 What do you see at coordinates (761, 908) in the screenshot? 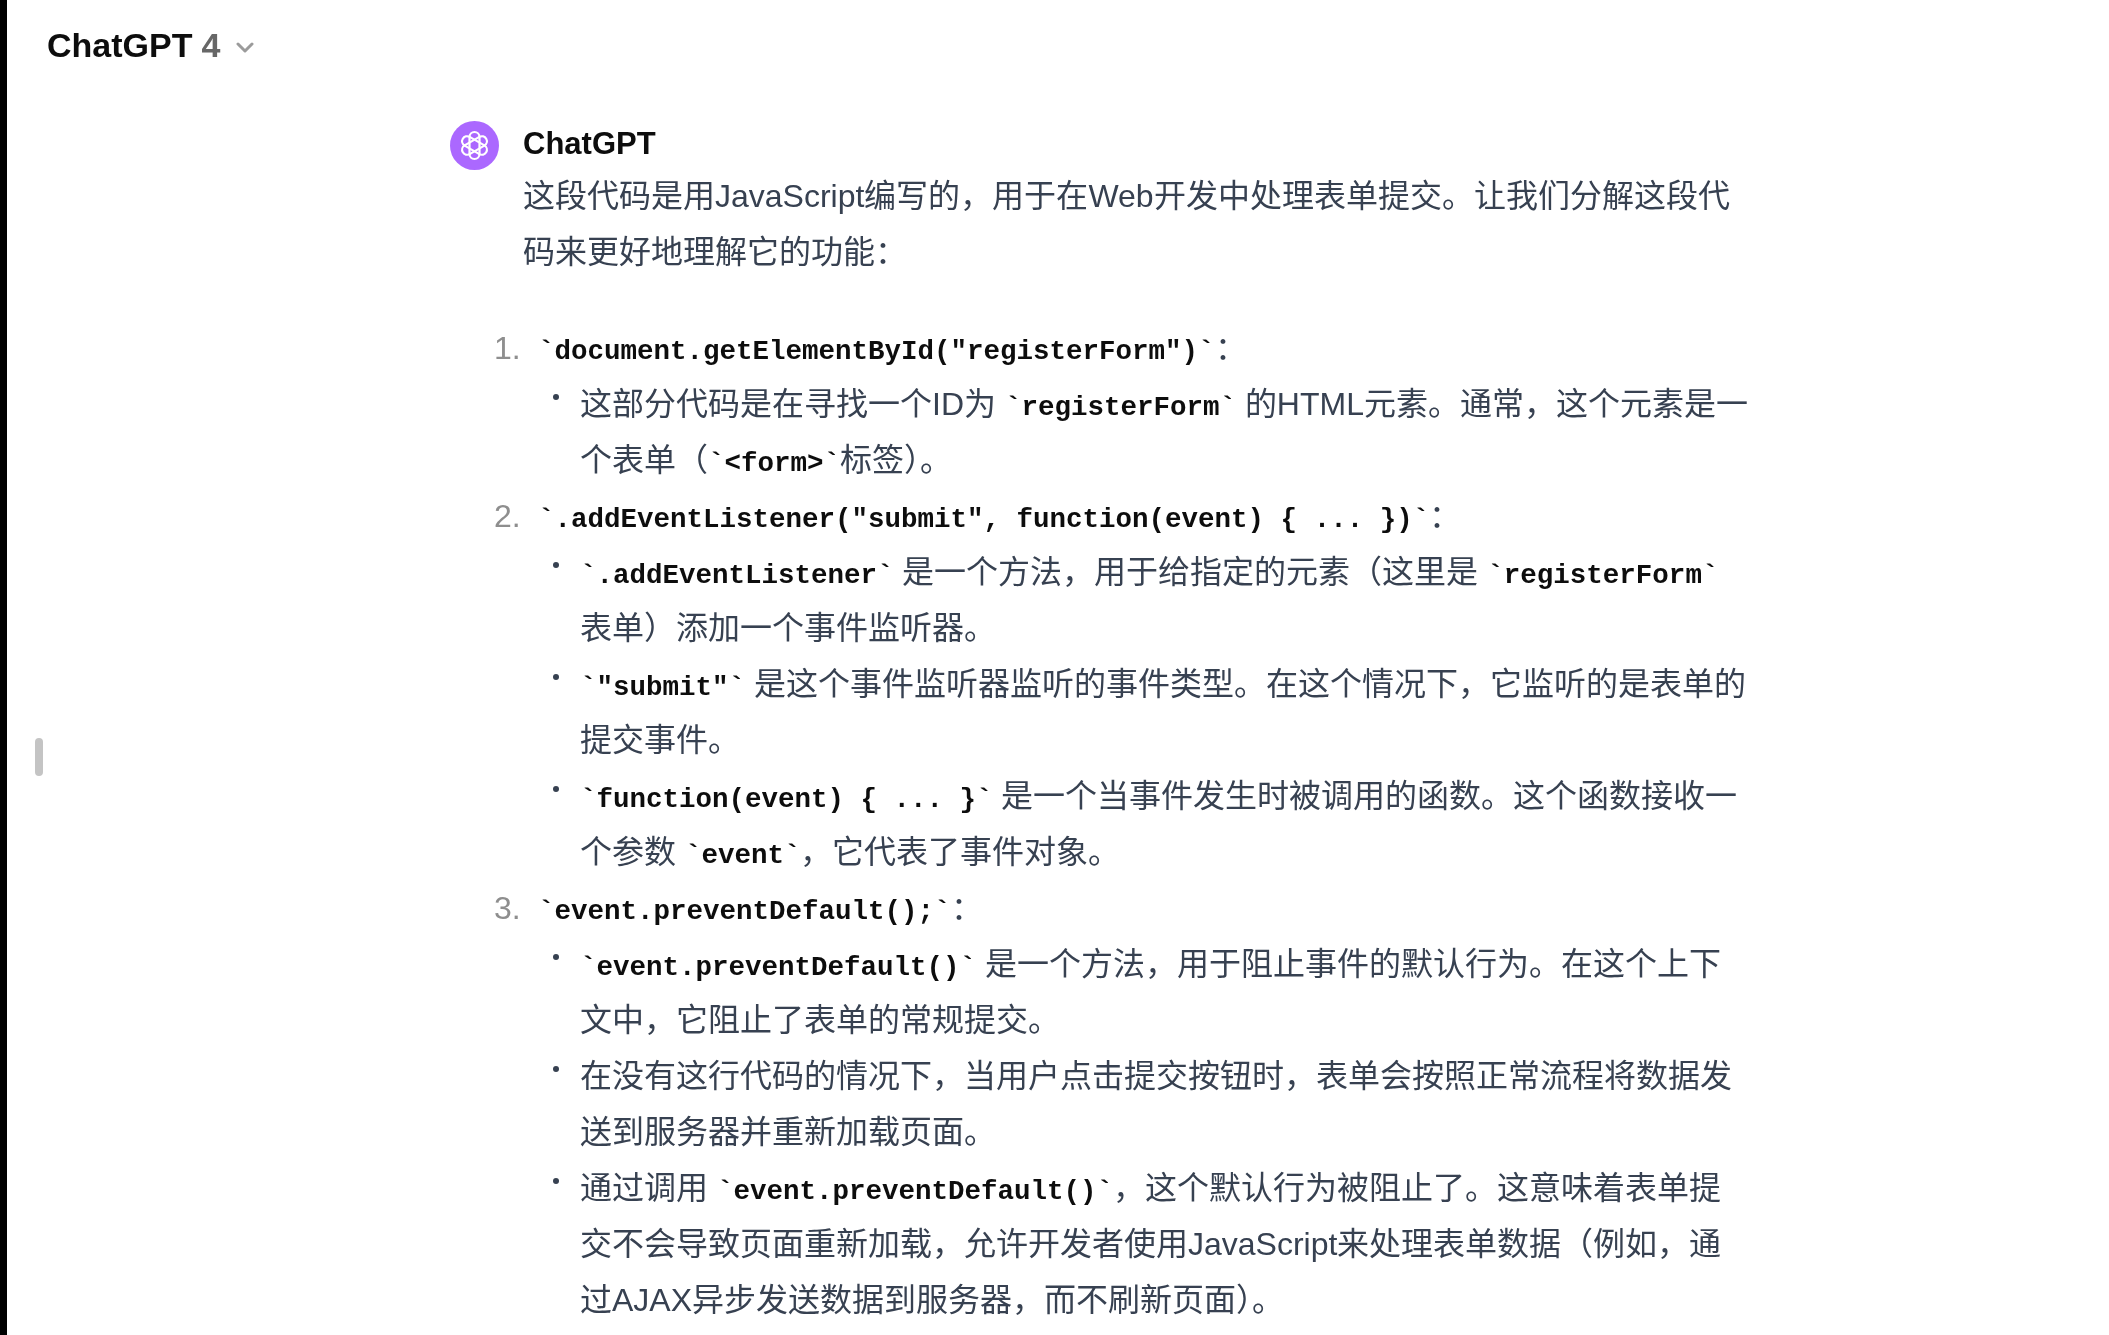
I see `list-item-title: `event.preventDefault();`：` at bounding box center [761, 908].